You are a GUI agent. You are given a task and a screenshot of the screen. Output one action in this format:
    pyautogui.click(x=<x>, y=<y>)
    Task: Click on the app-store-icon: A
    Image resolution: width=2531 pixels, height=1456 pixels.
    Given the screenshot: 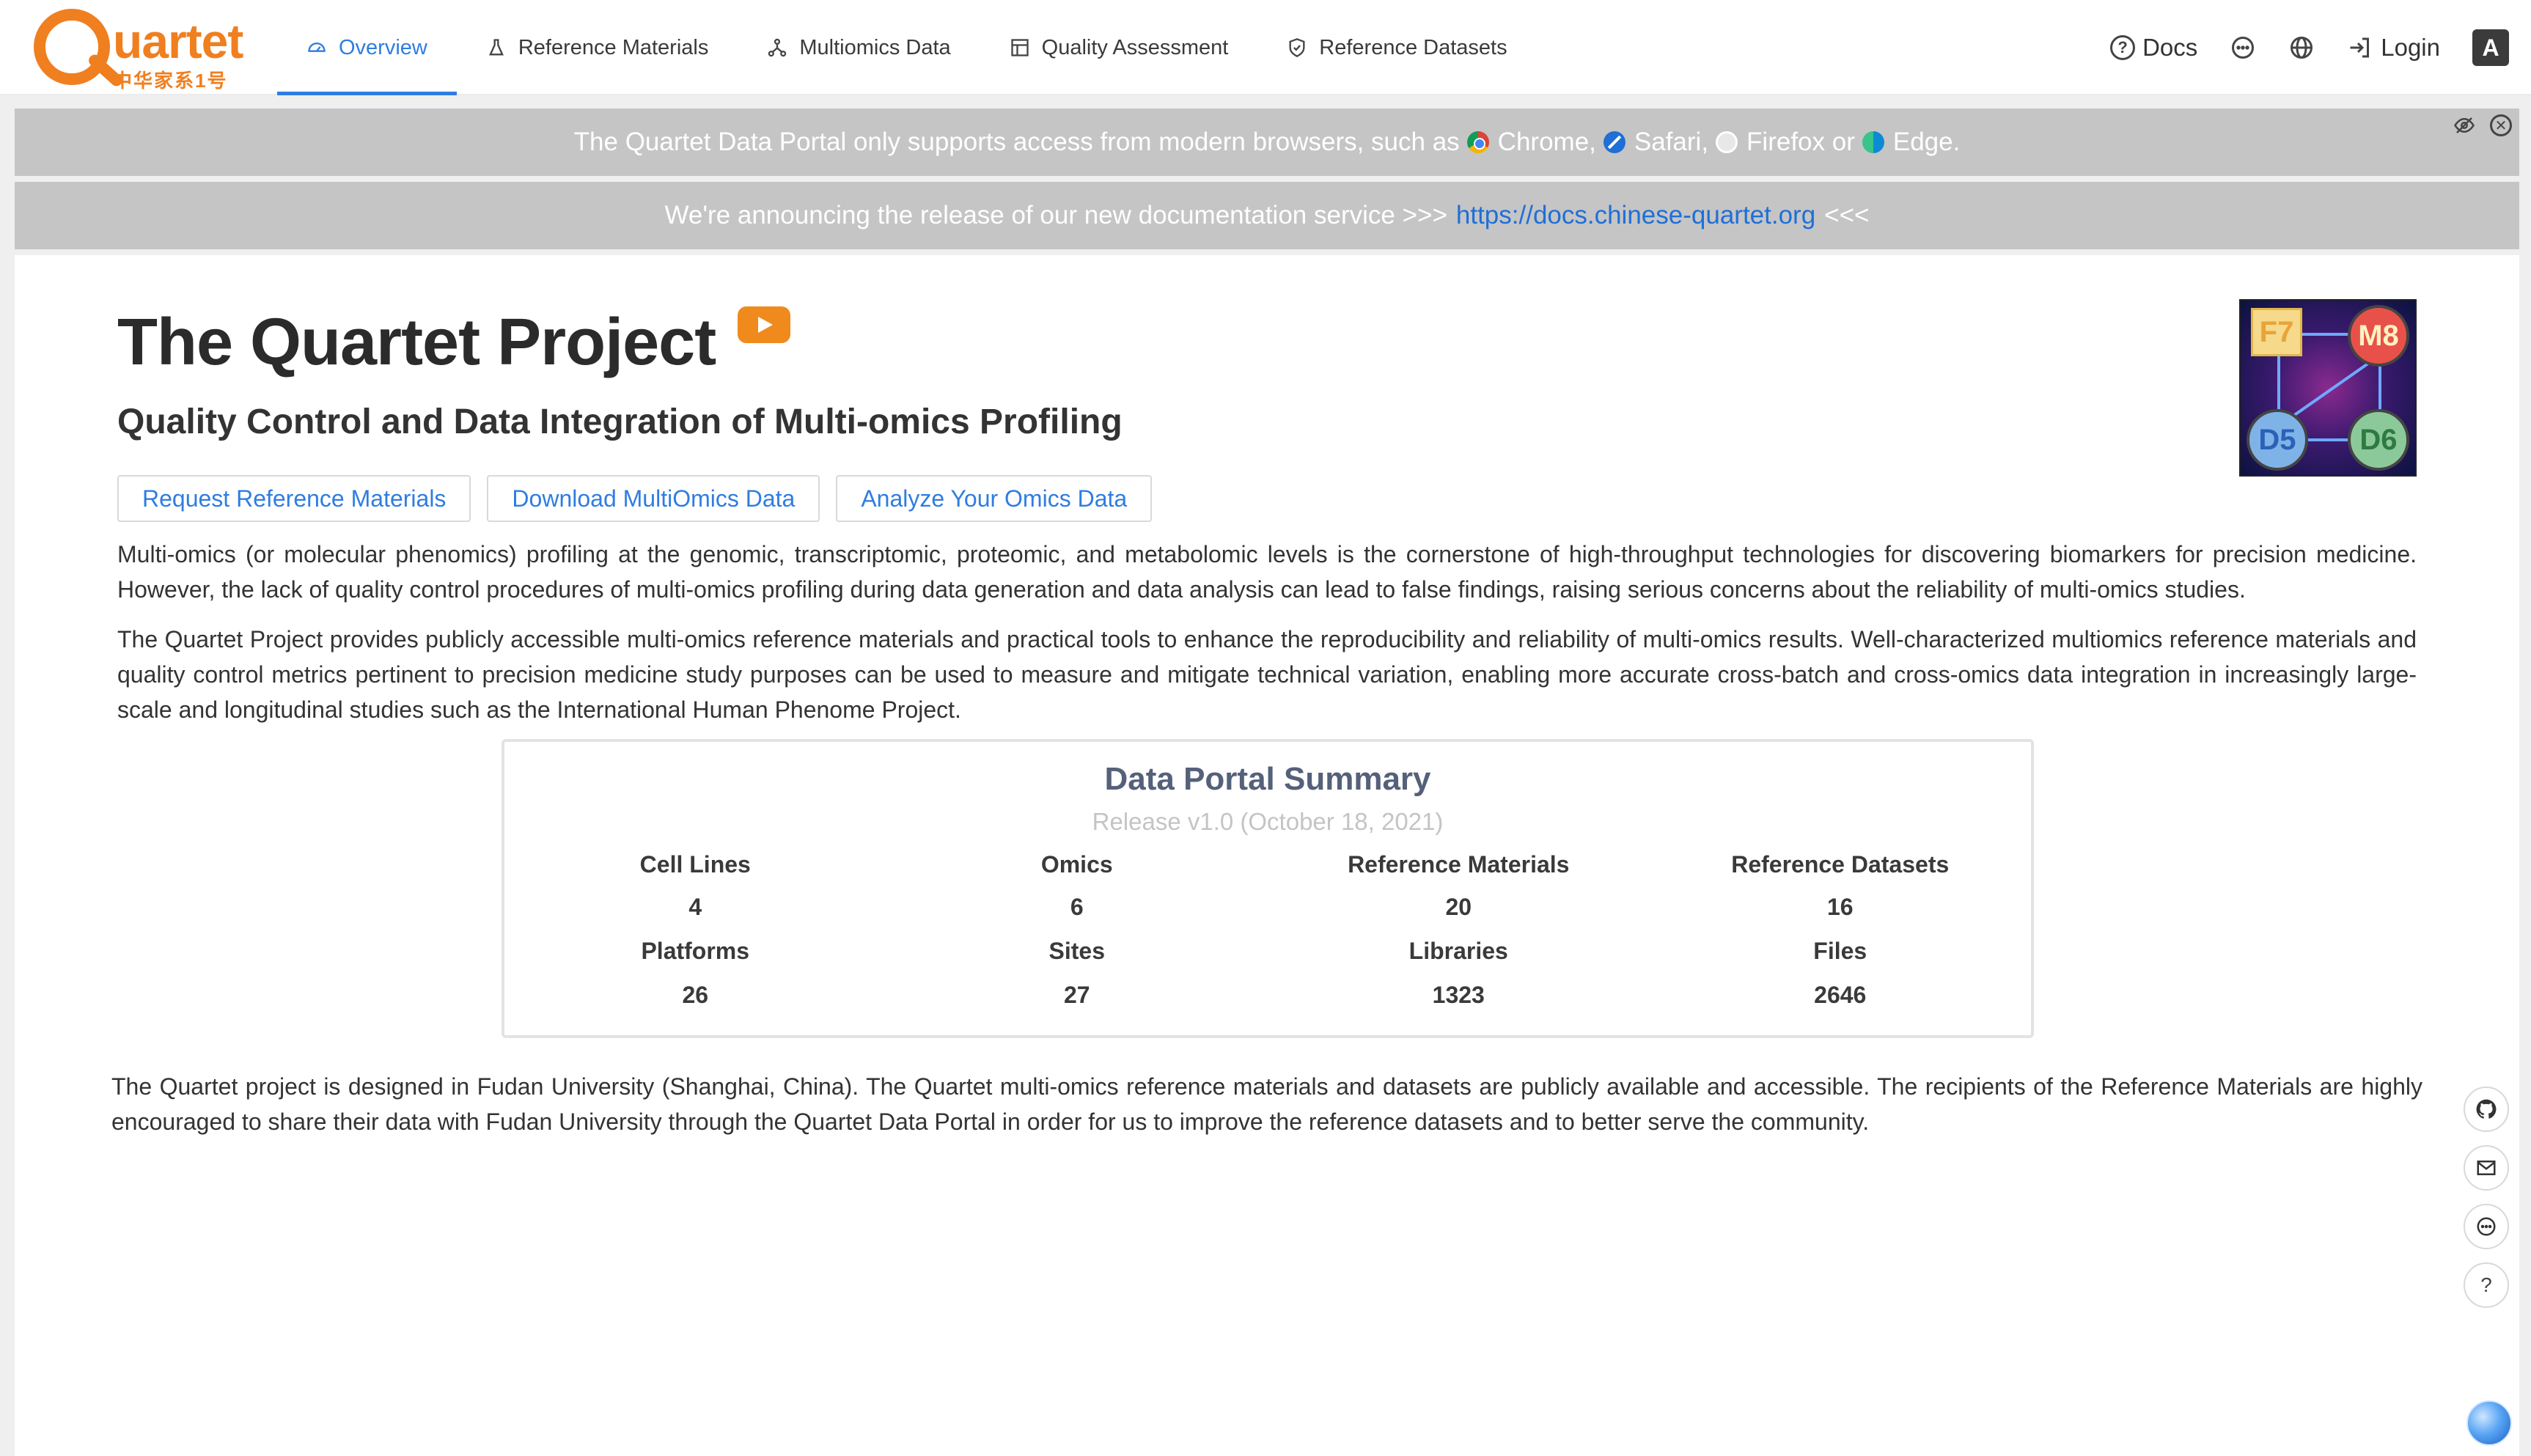 What is the action you would take?
    pyautogui.click(x=2490, y=47)
    